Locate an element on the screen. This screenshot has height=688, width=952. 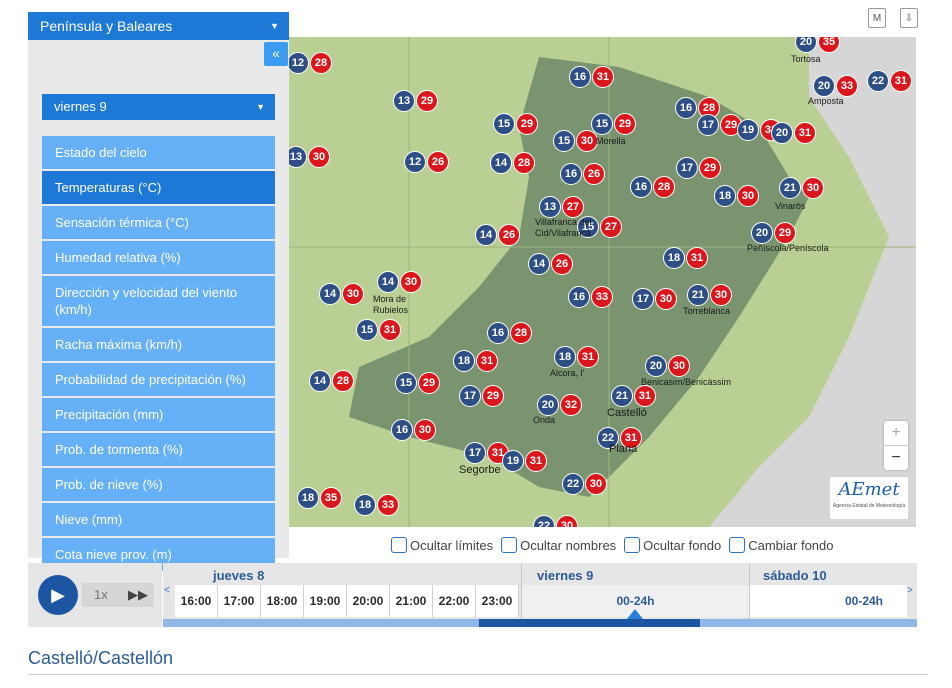
play-button: ▶ is located at coordinates (58, 595).